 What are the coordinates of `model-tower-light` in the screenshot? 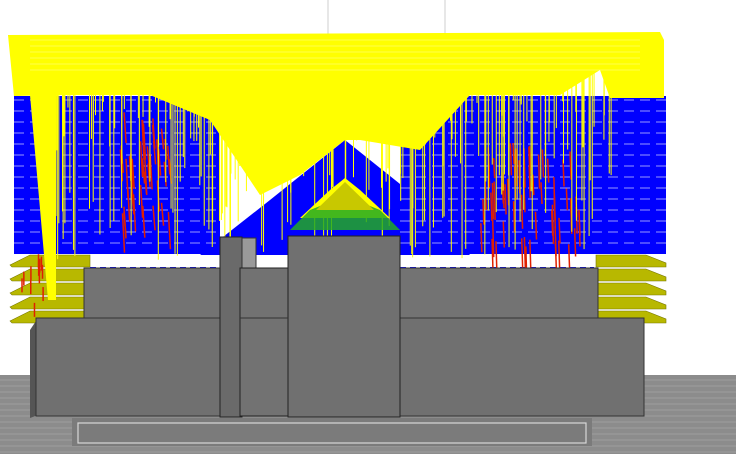 It's located at (249, 253).